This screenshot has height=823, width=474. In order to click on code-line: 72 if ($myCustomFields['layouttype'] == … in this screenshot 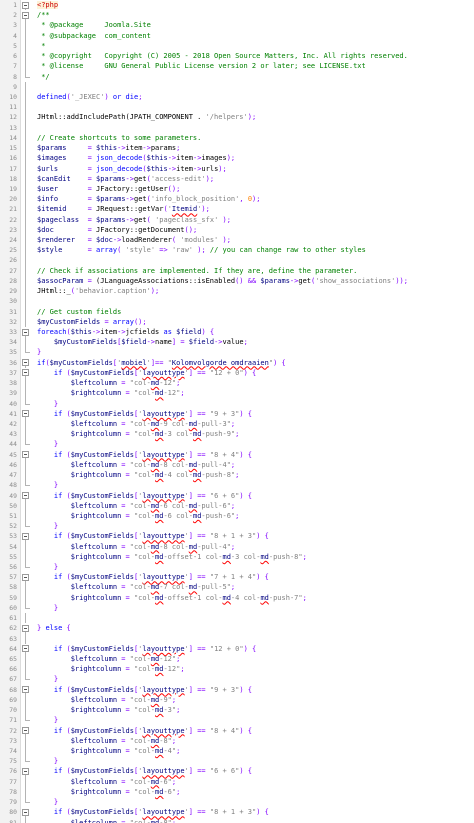, I will do `click(237, 731)`.